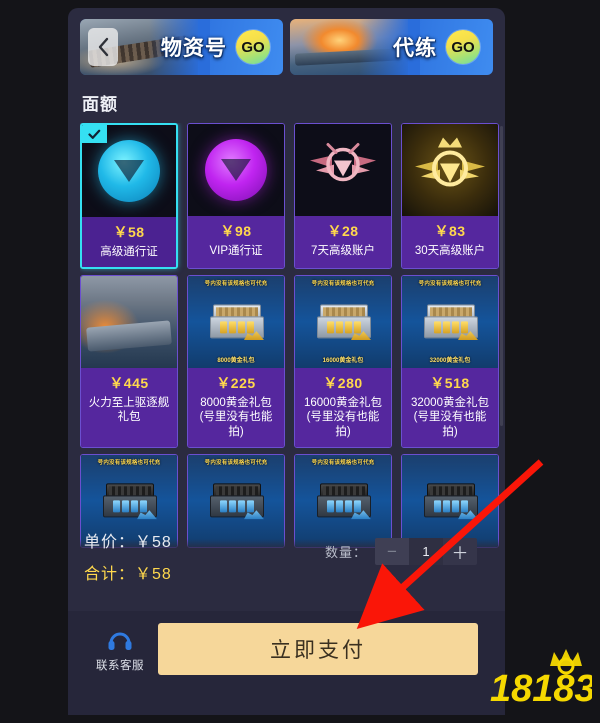 The image size is (600, 723). What do you see at coordinates (501, 276) in the screenshot?
I see `grid-scrollbar` at bounding box center [501, 276].